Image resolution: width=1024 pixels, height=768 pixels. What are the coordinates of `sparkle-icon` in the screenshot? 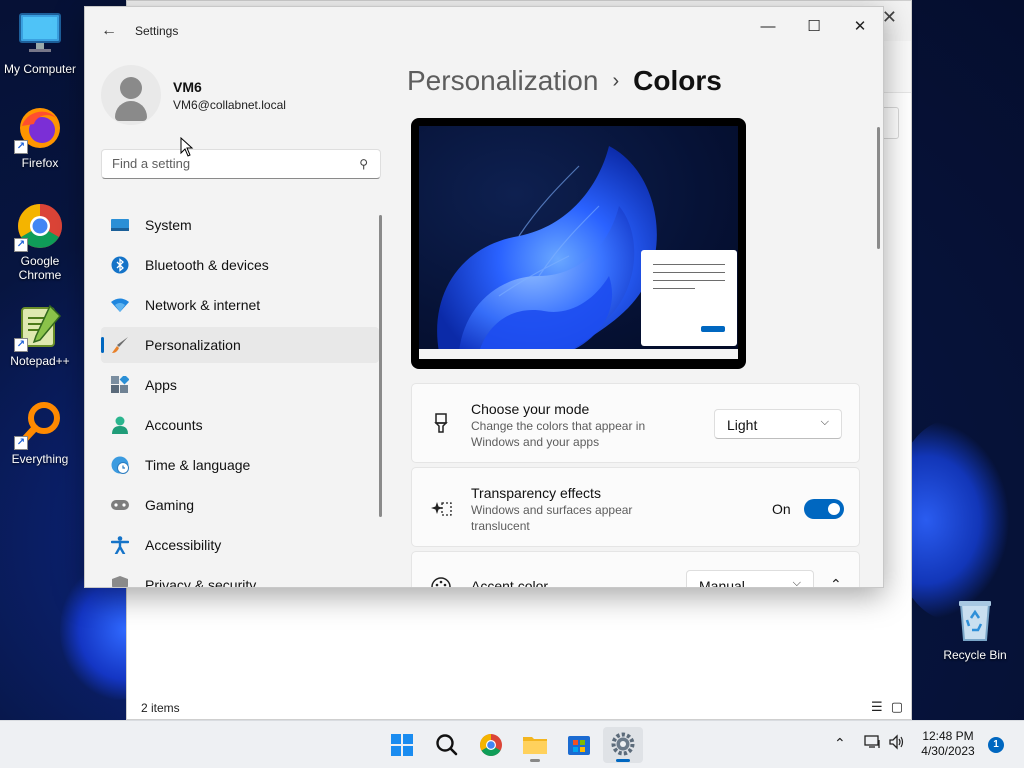 It's located at (441, 509).